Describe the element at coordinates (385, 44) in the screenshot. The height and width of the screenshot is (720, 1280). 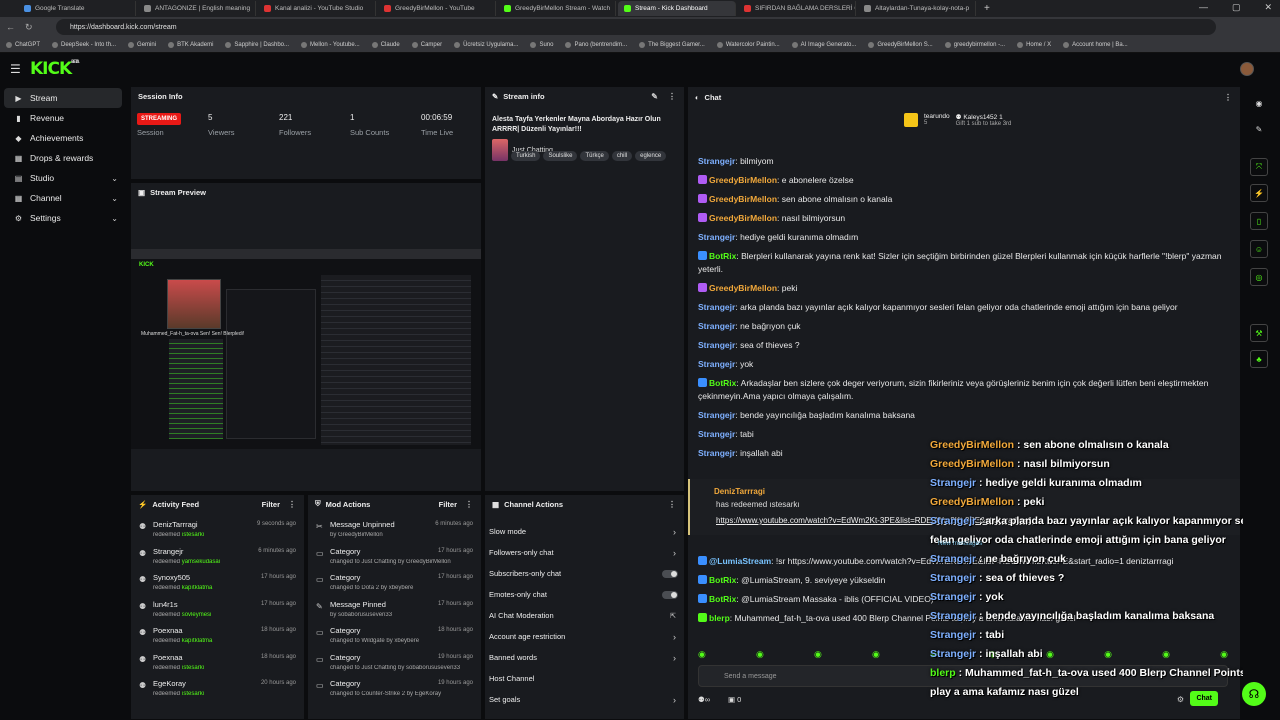
I see `bookmark-item: Claude` at that location.